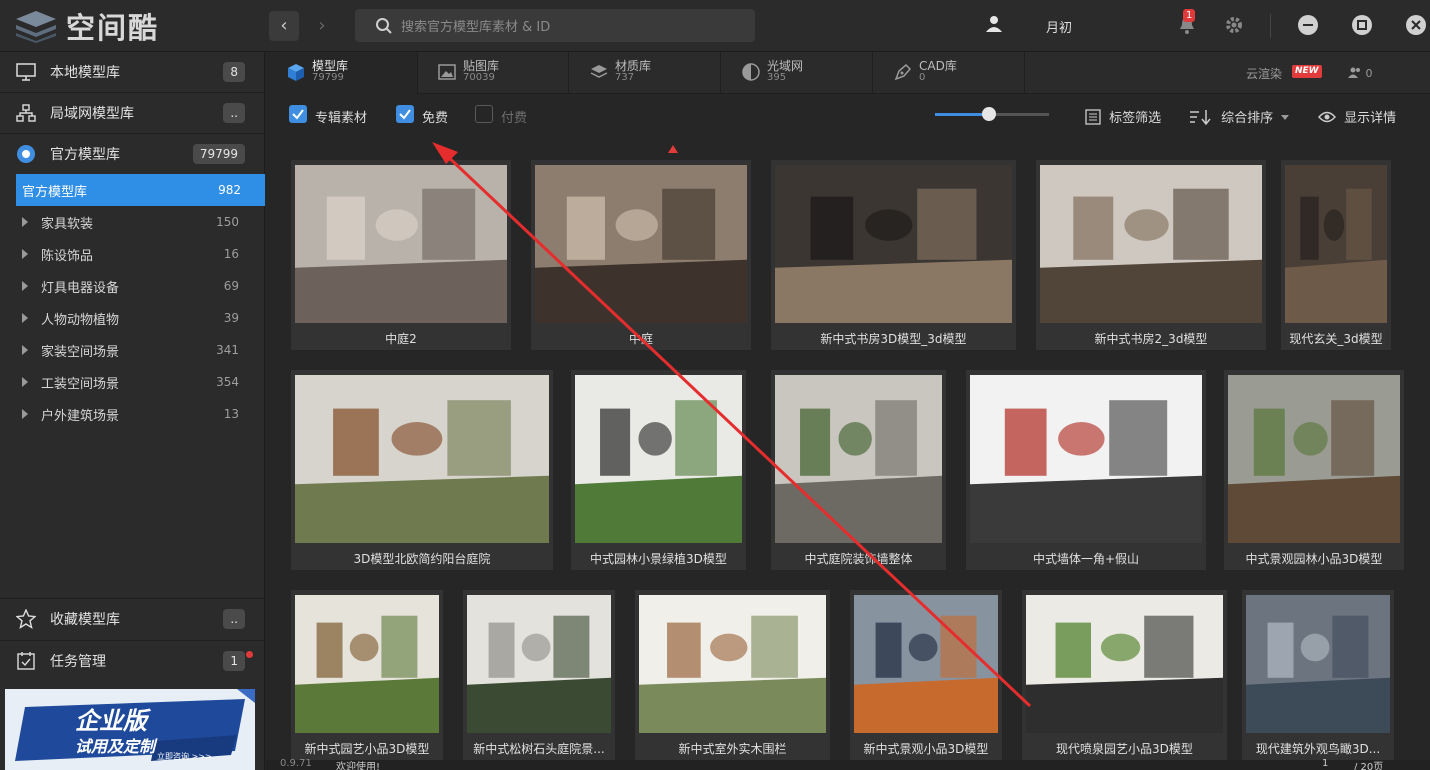  I want to click on category-official-active: 官方模型库 982, so click(140, 190).